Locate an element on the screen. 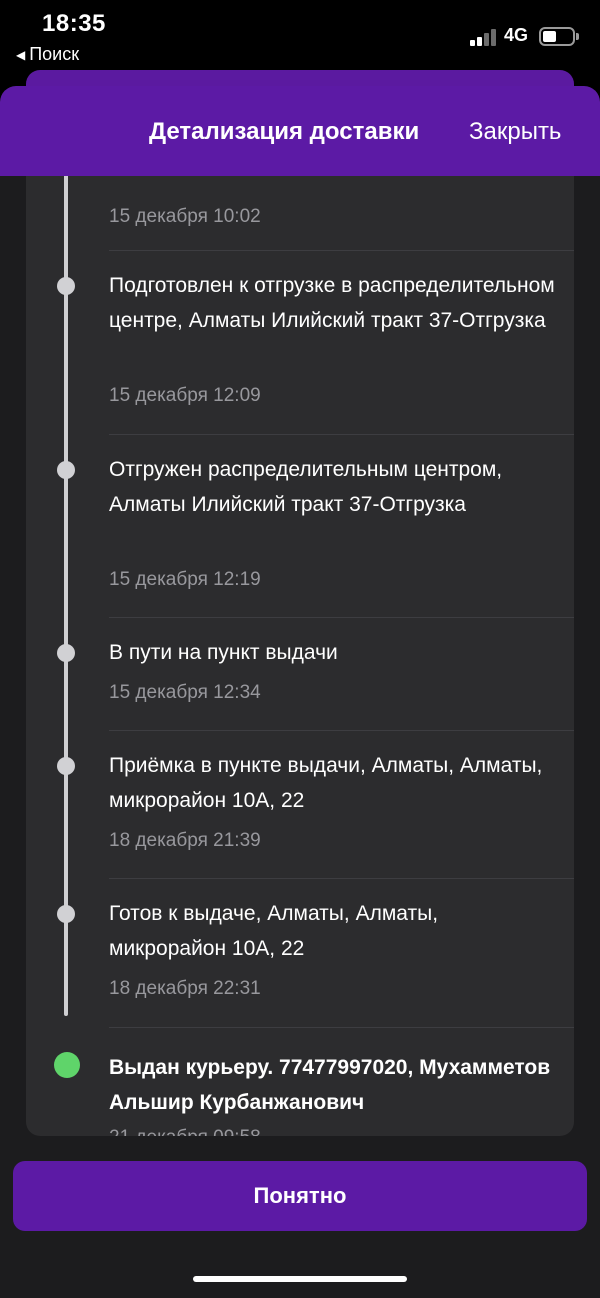  event-time: 15 декабря 12:34 is located at coordinates (185, 692).